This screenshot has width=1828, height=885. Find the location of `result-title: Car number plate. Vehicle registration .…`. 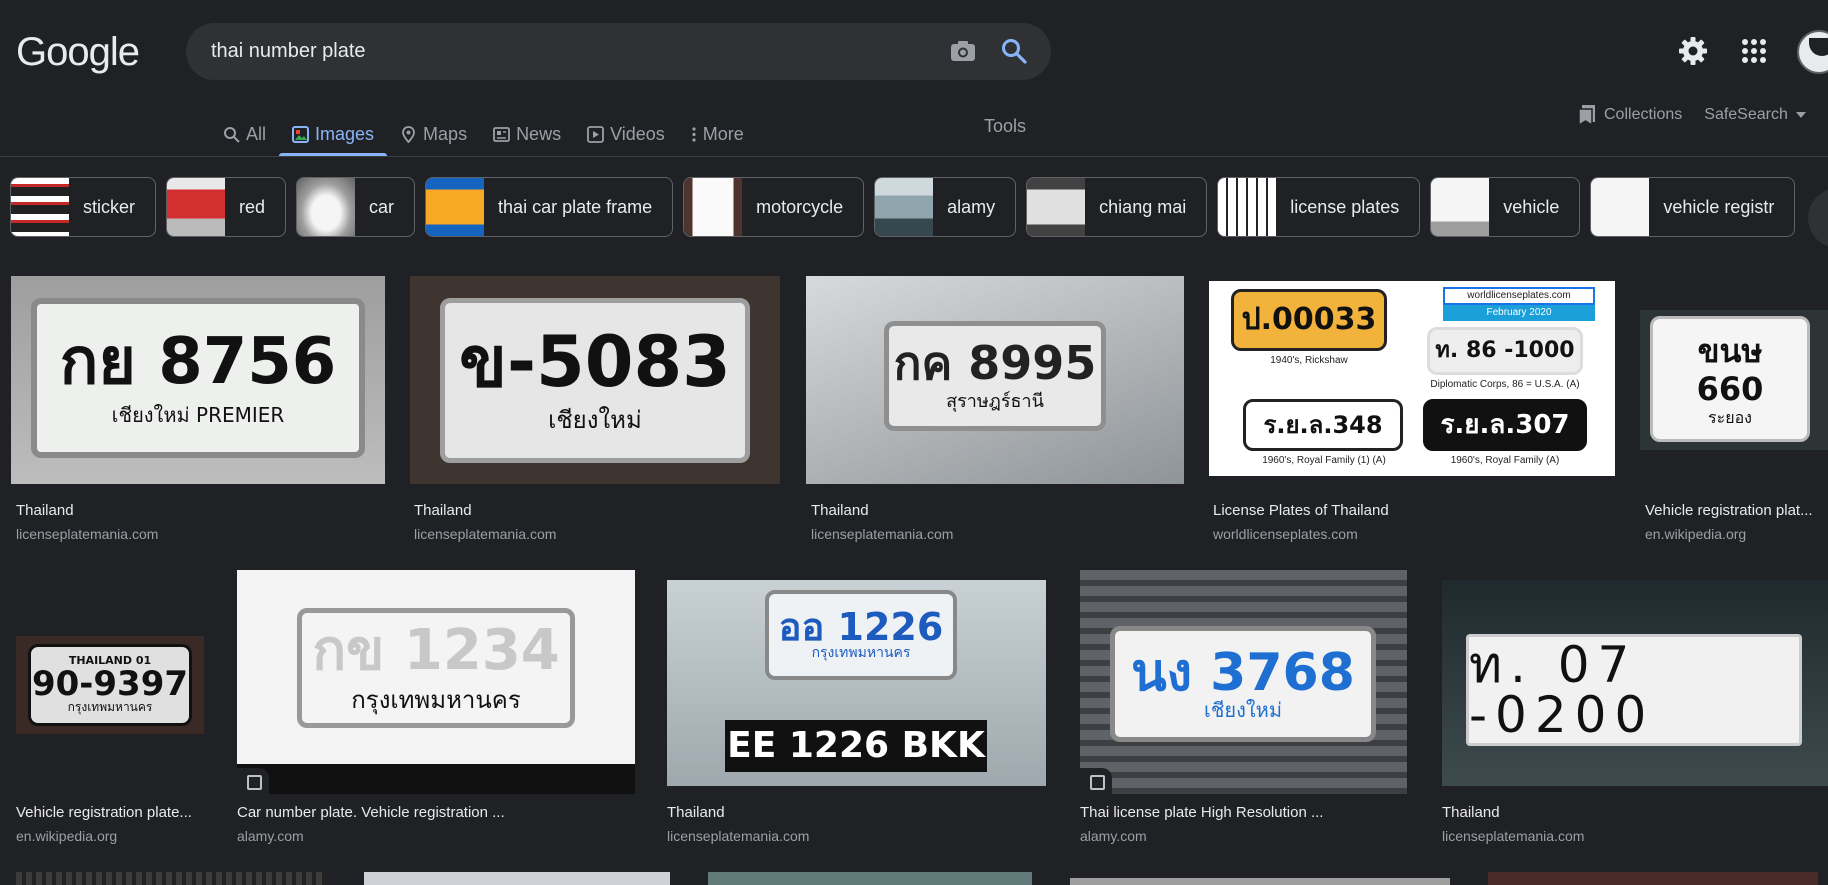

result-title: Car number plate. Vehicle registration .… is located at coordinates (436, 812).